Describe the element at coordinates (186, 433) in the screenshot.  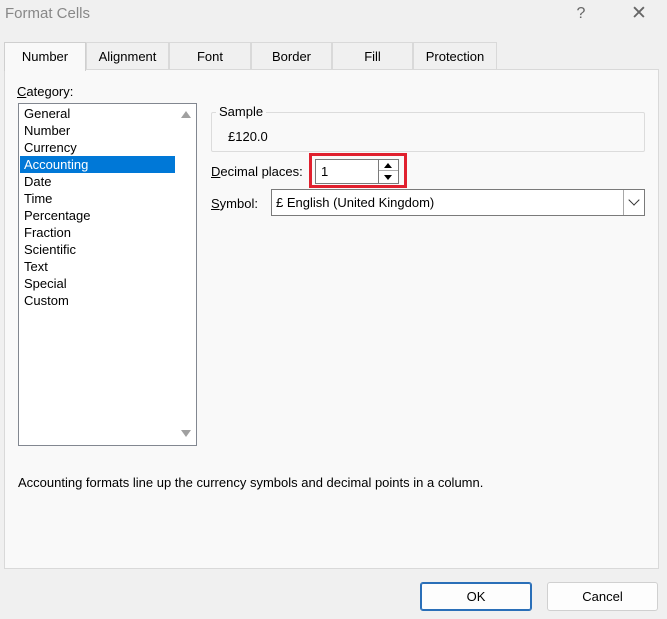
I see `scroll-down-arrow-icon` at that location.